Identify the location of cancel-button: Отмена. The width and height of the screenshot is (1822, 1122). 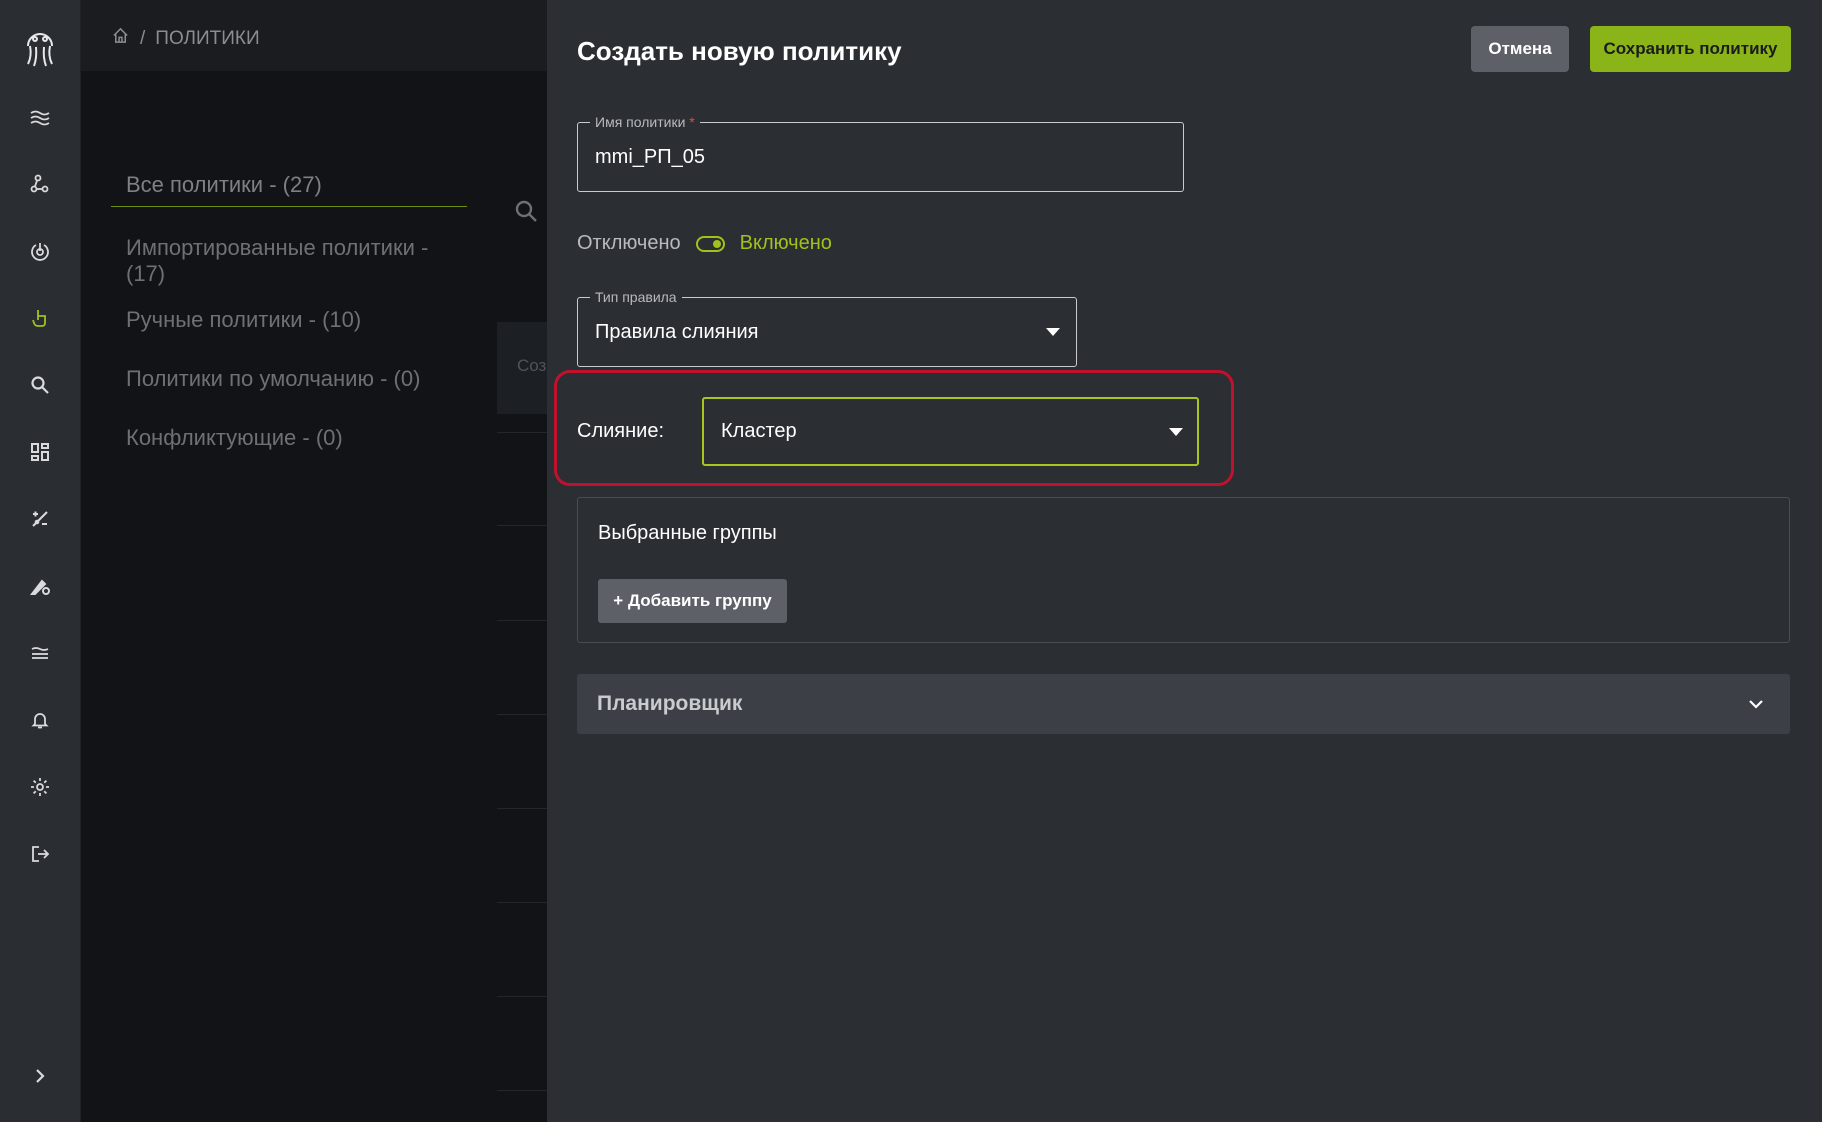
(1520, 49).